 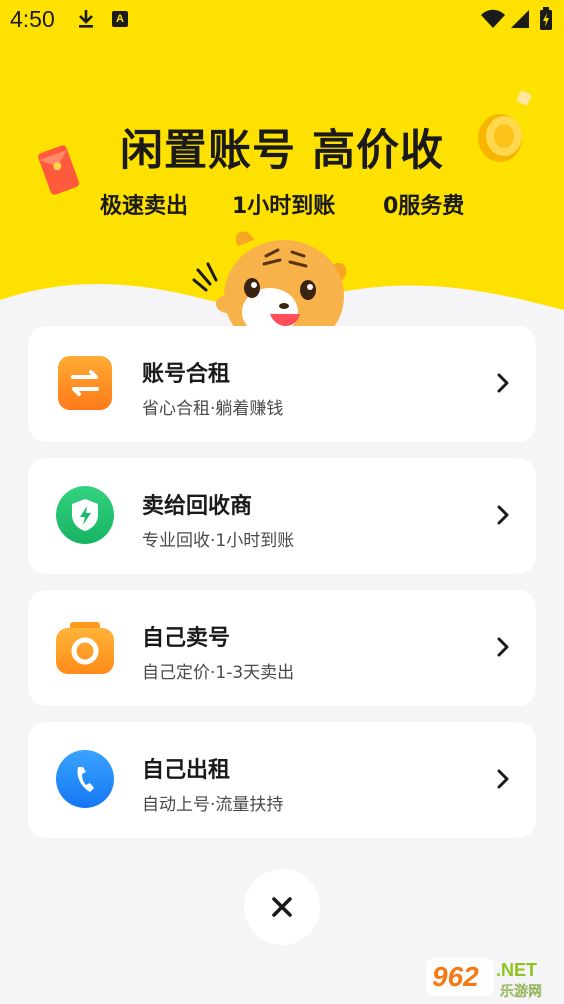 What do you see at coordinates (282, 20) in the screenshot?
I see `status-bar: 4:50 A` at bounding box center [282, 20].